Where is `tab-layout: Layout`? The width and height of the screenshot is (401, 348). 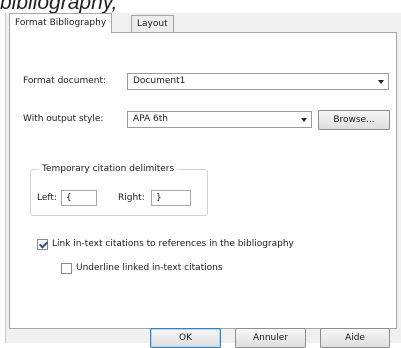
tab-layout: Layout is located at coordinates (152, 23).